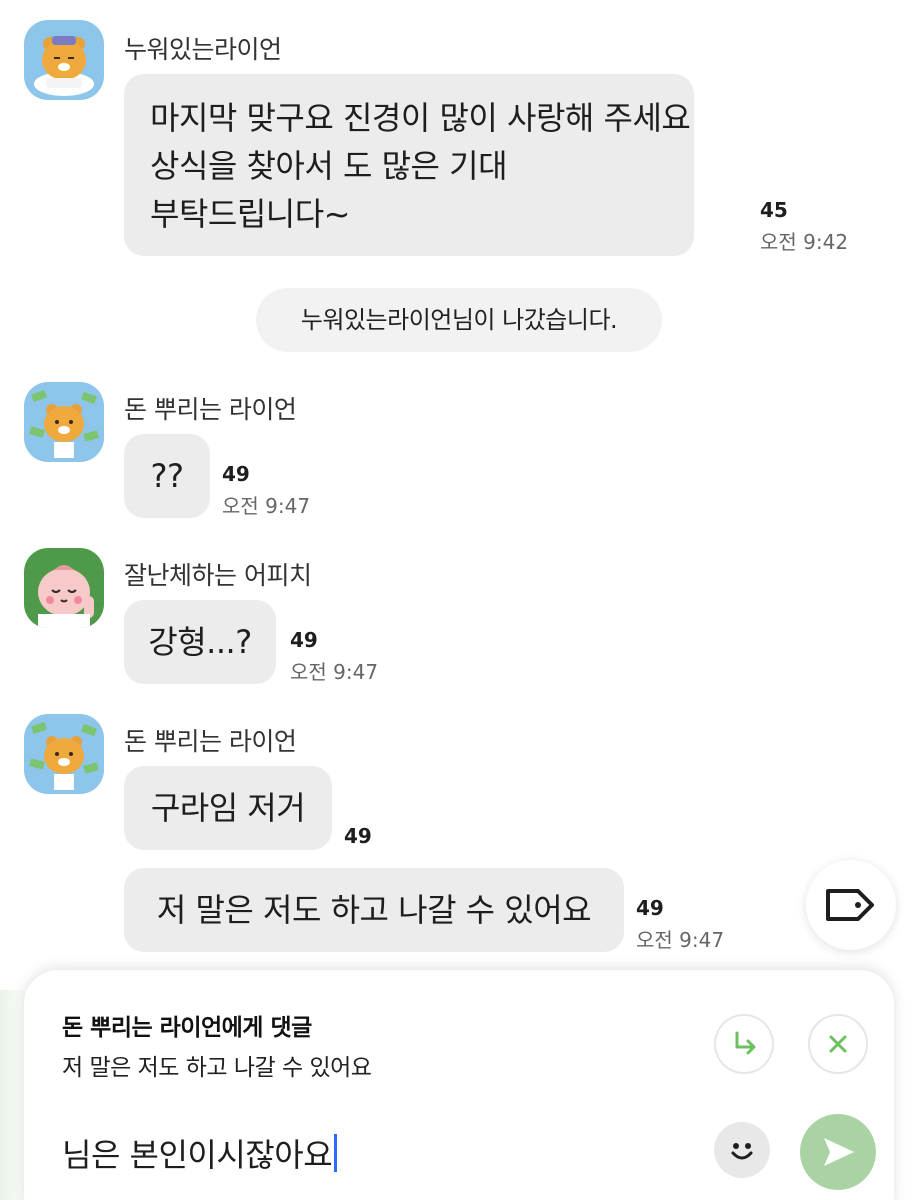 This screenshot has width=919, height=1200. What do you see at coordinates (420, 118) in the screenshot?
I see `message-text-line: 마지막 맞구요 진경이 많이 사랑해 주세요` at bounding box center [420, 118].